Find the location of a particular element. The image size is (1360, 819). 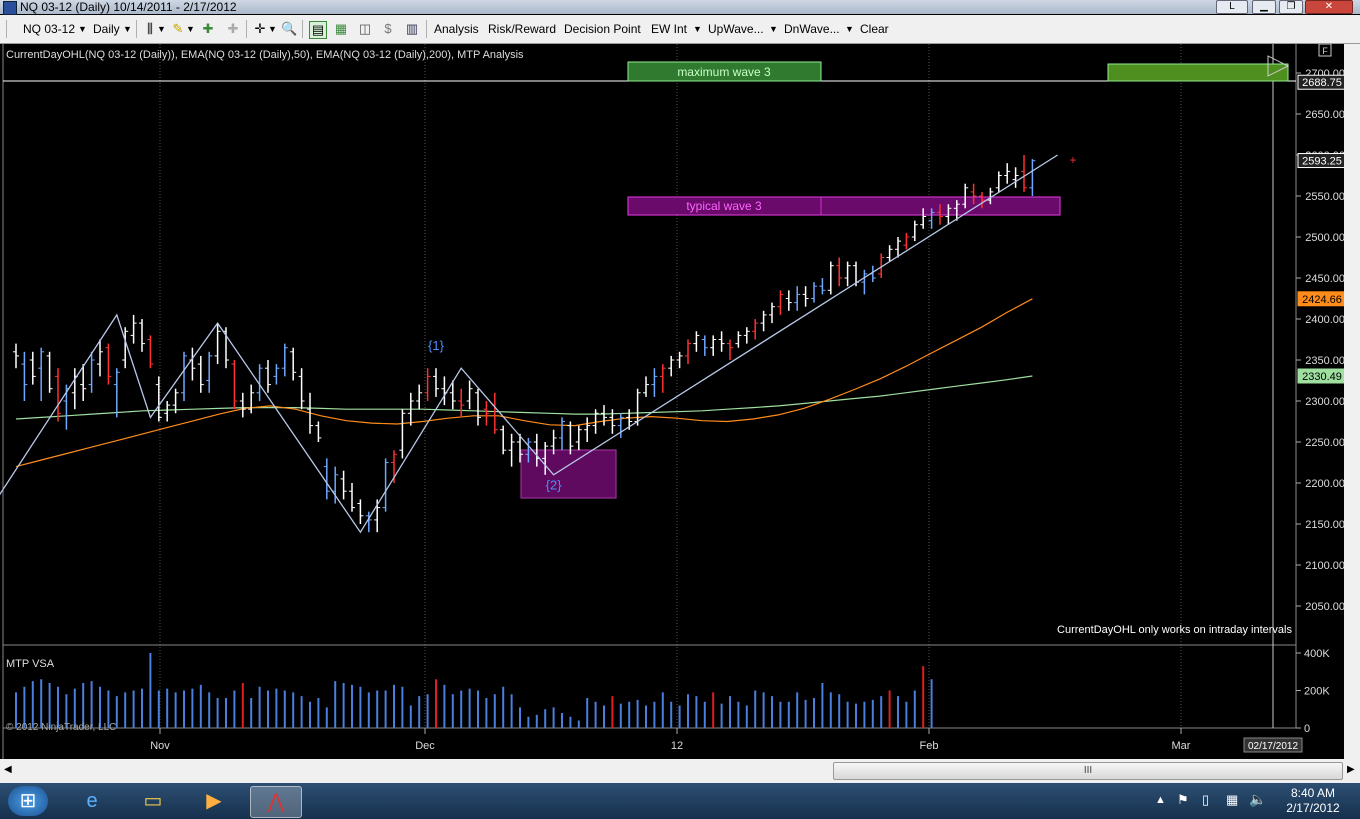

y-tick-label: 2450.00 is located at coordinates (1324, 279).